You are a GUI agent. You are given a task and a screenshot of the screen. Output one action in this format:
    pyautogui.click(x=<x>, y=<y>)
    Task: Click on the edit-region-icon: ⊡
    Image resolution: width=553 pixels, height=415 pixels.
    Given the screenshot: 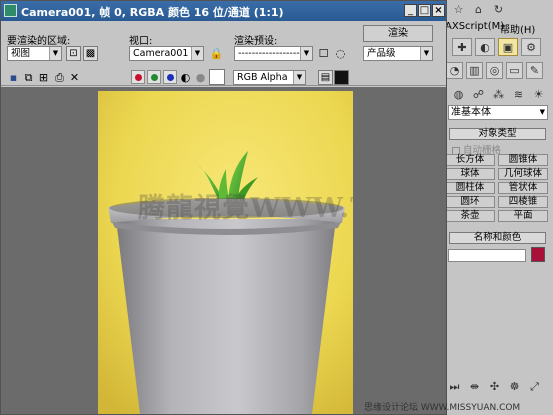 What is the action you would take?
    pyautogui.click(x=73, y=53)
    